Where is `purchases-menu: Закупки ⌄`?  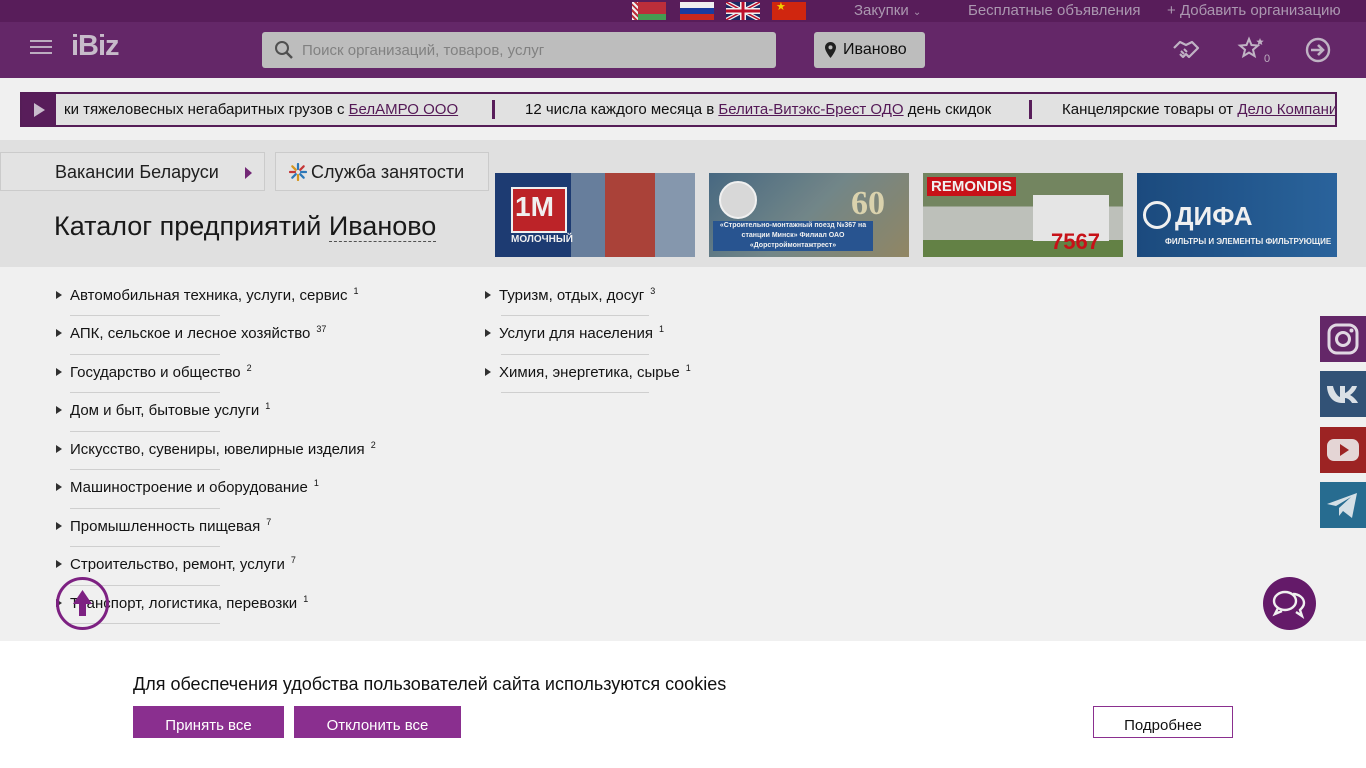 purchases-menu: Закупки ⌄ is located at coordinates (887, 10).